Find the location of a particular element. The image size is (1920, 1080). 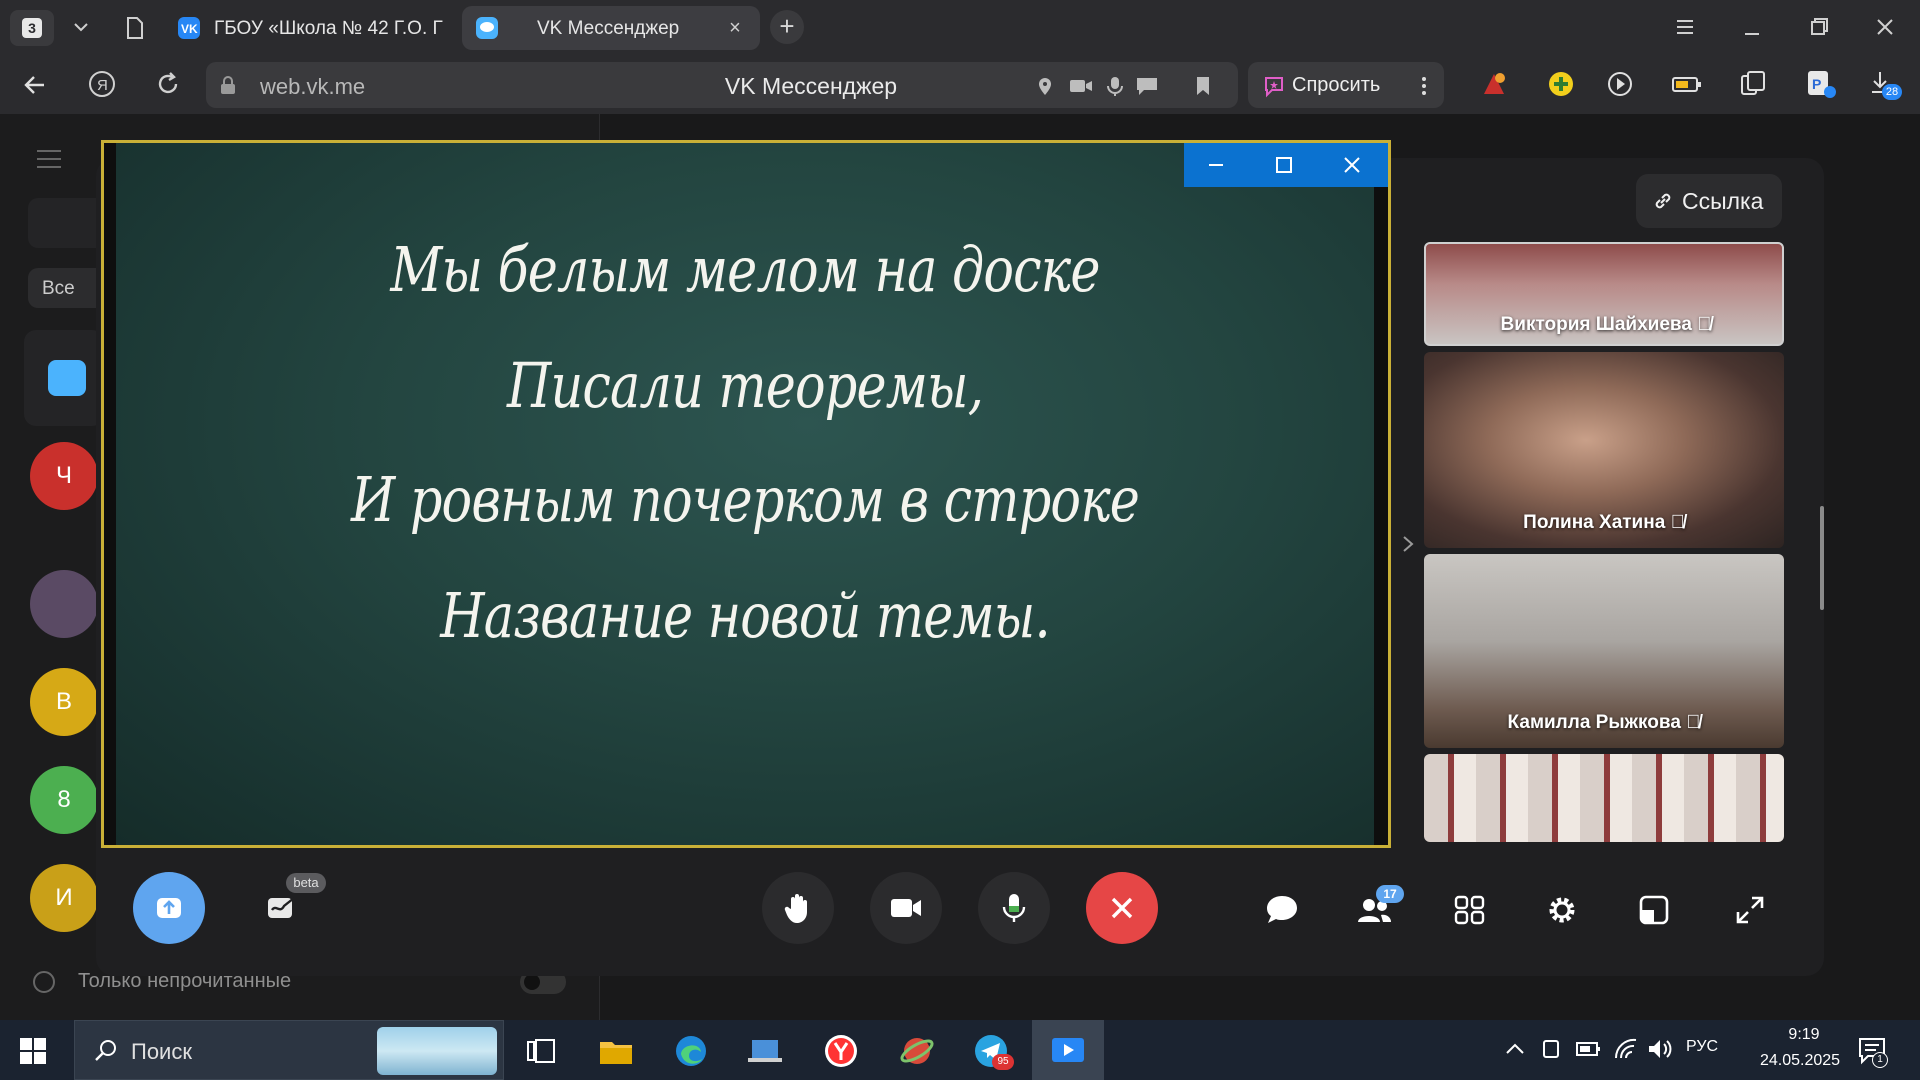

participant-tile is located at coordinates (1604, 798).